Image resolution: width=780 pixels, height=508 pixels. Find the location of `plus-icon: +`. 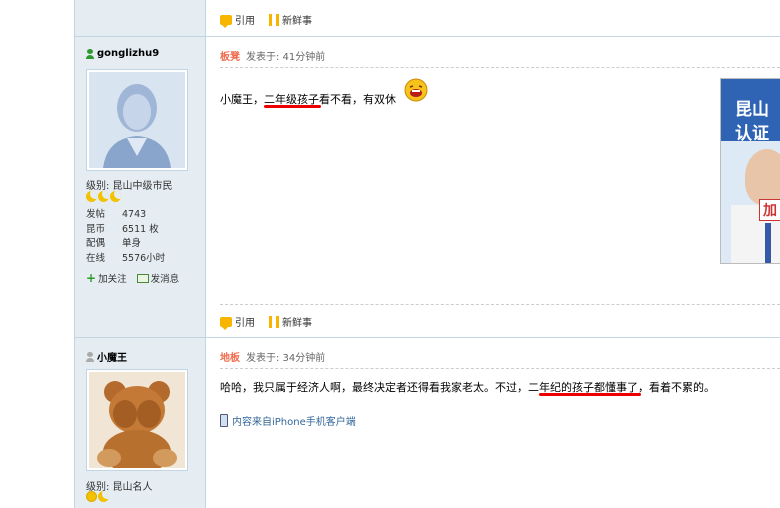

plus-icon: + is located at coordinates (91, 278).